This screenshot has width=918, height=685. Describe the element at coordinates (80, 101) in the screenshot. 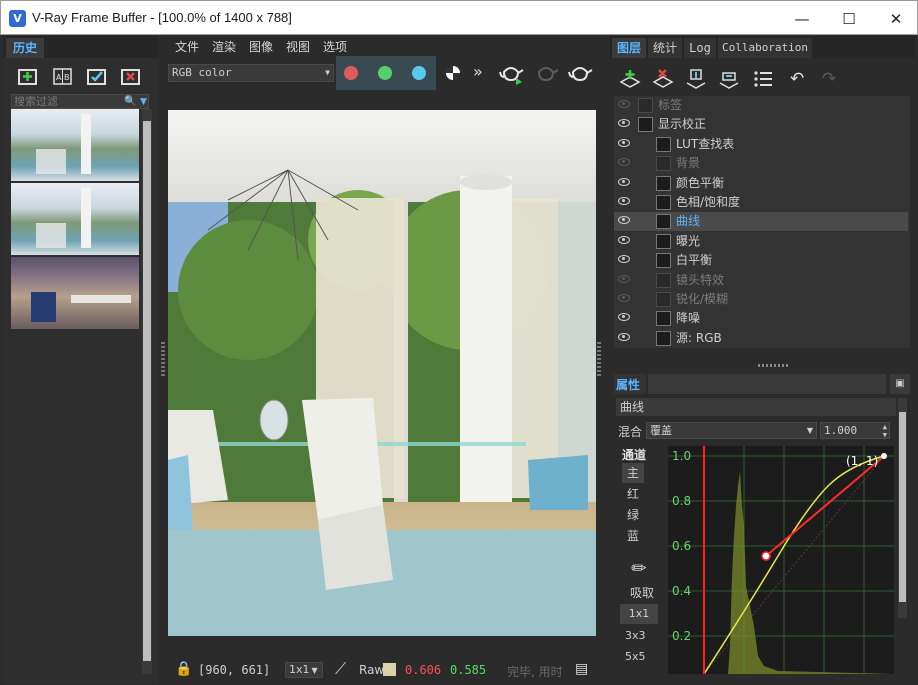

I see `history-filter-field: 搜索过滤 🔍 ▼` at that location.